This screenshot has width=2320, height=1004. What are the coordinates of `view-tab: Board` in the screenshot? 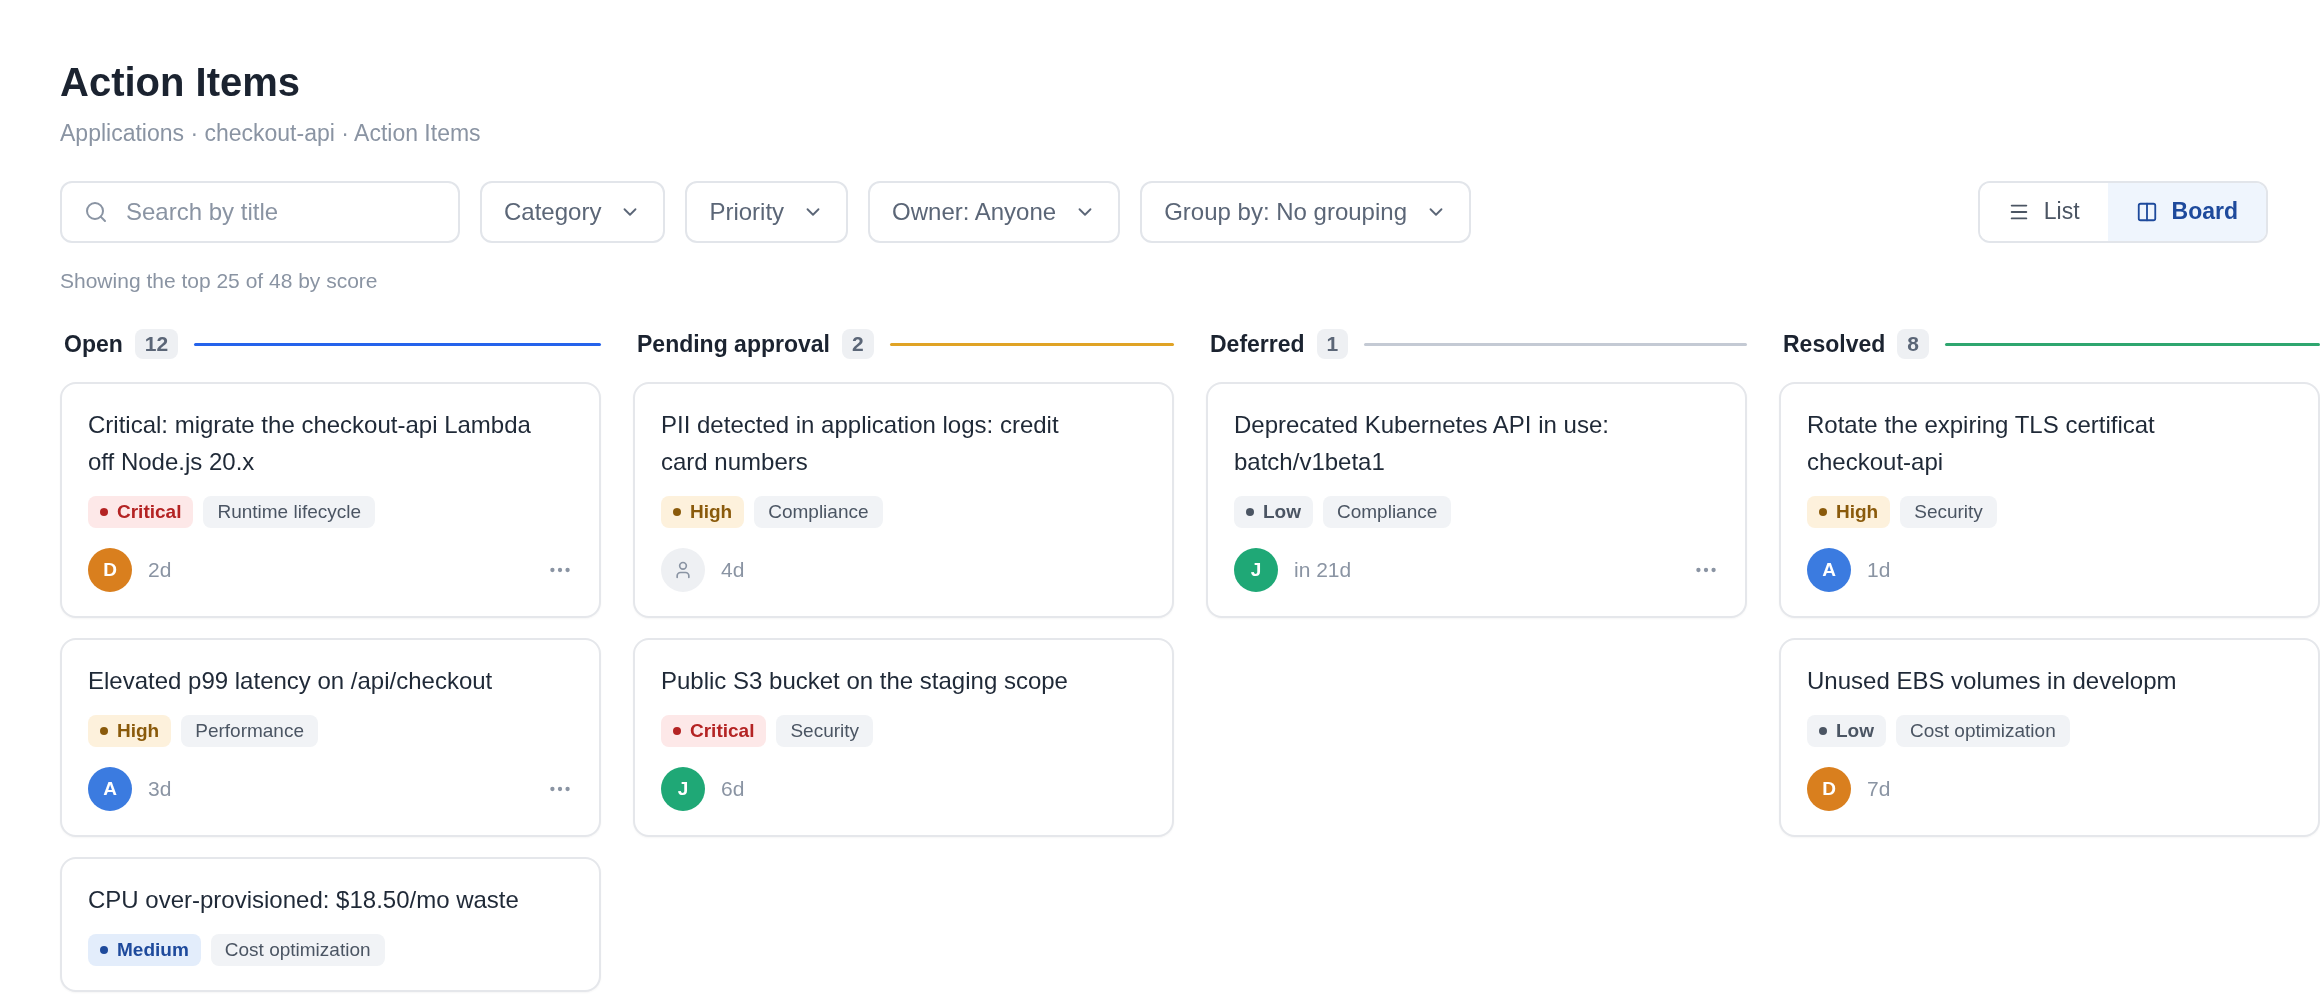 It's located at (2186, 211).